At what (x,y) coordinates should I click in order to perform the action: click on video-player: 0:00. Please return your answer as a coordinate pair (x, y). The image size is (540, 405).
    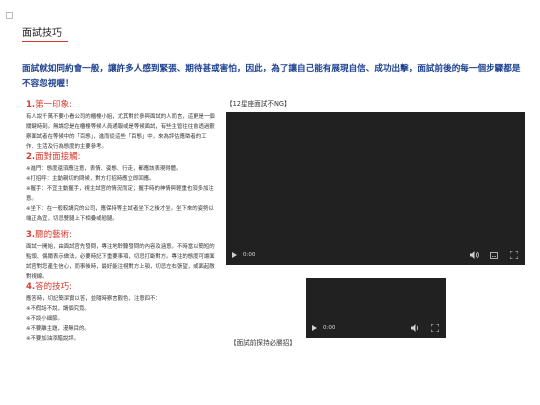
    Looking at the image, I should click on (376, 308).